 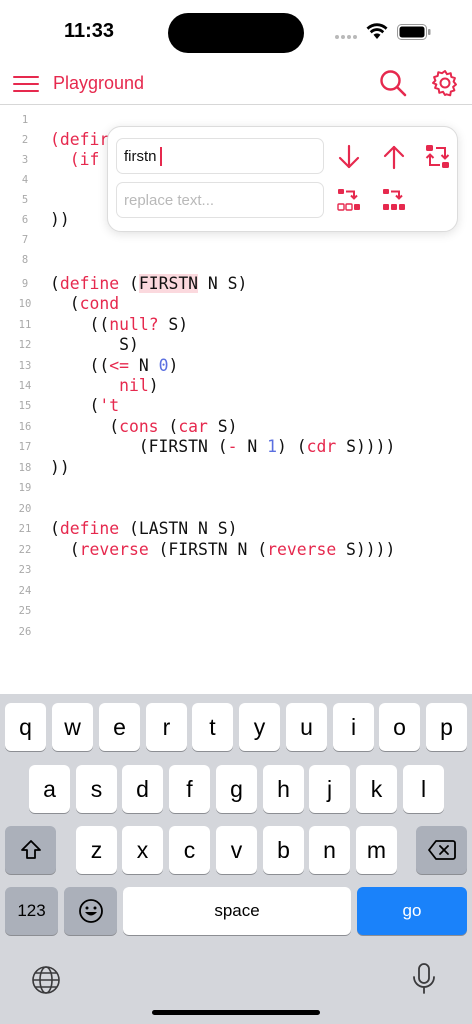 What do you see at coordinates (168, 283) in the screenshot?
I see `search-match-highlight: FIRSTN` at bounding box center [168, 283].